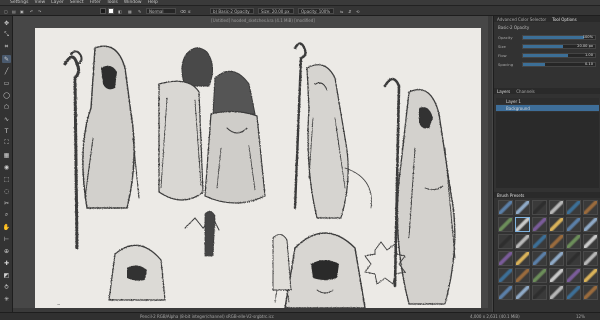  Describe the element at coordinates (6, 155) in the screenshot. I see `gradient-icon: ▦` at that location.